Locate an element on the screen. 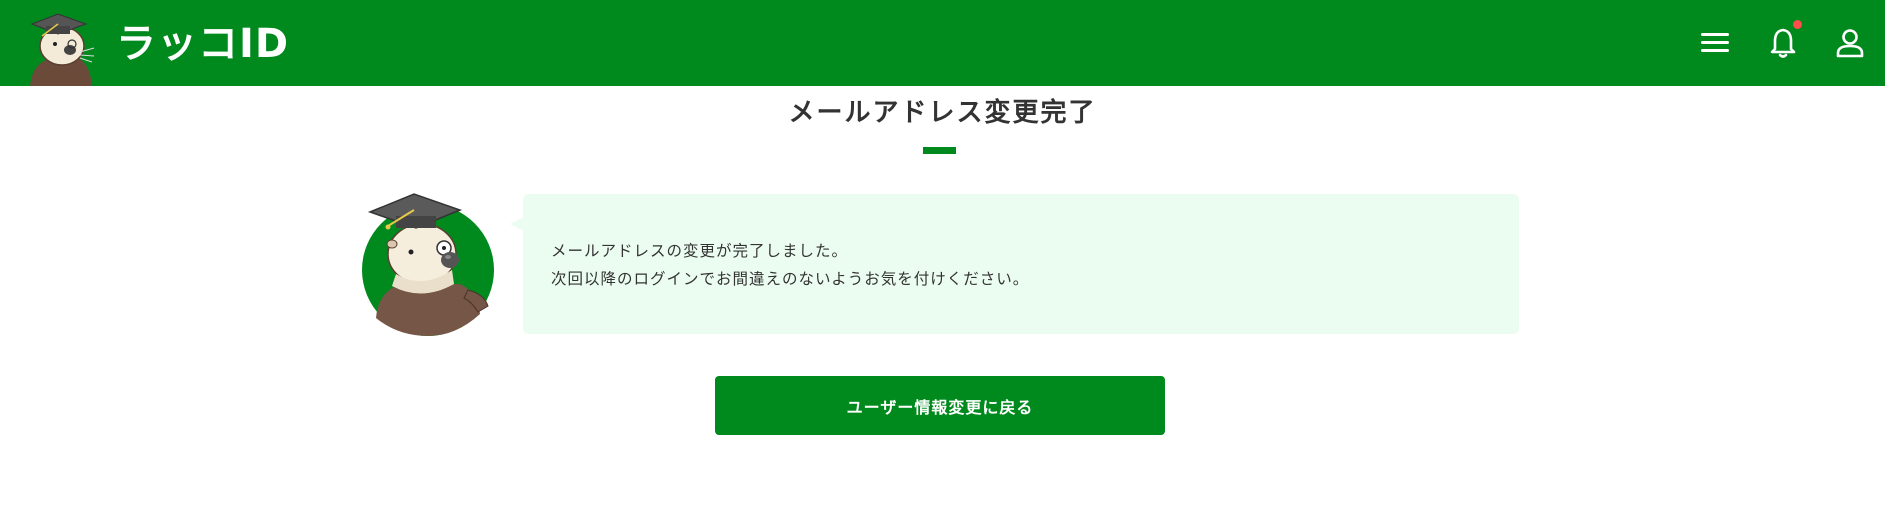  message-line-2: 次回以降のログインでお間違えのないようお気を付けください。 is located at coordinates (790, 279).